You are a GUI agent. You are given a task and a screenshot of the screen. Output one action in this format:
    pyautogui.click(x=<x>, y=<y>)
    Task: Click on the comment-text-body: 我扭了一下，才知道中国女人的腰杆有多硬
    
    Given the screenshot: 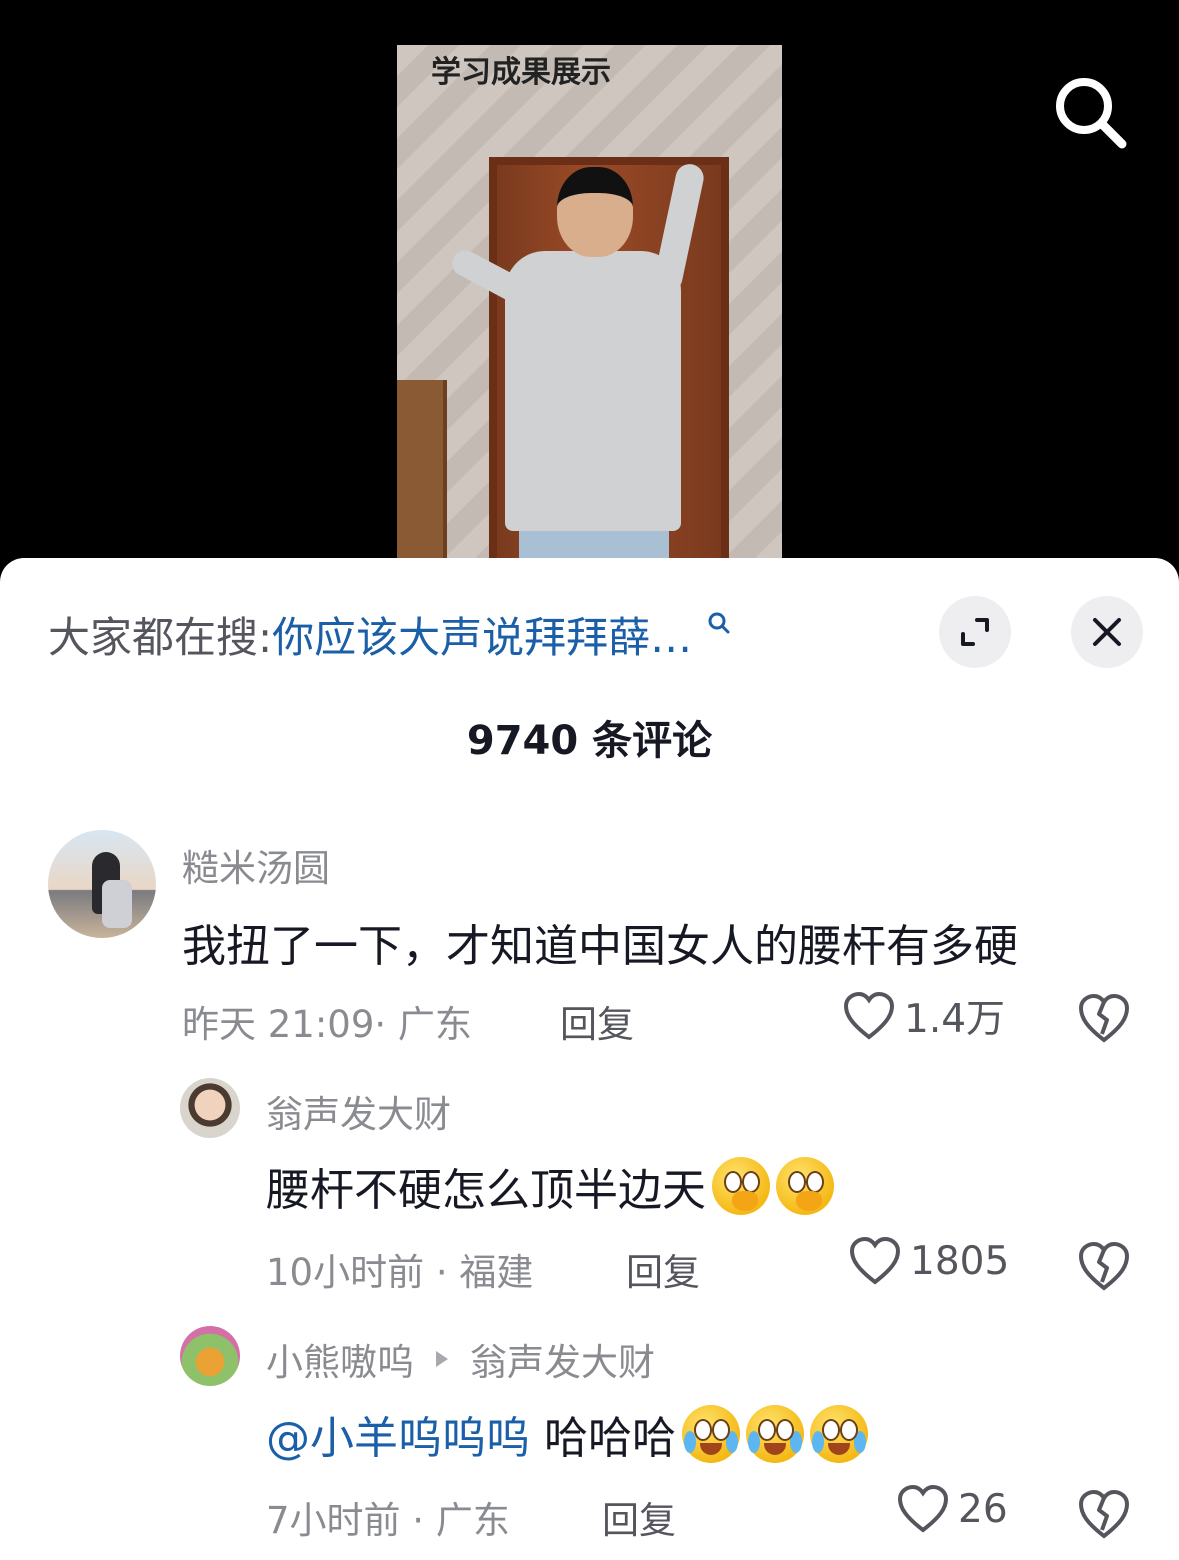 What is the action you would take?
    pyautogui.click(x=600, y=946)
    